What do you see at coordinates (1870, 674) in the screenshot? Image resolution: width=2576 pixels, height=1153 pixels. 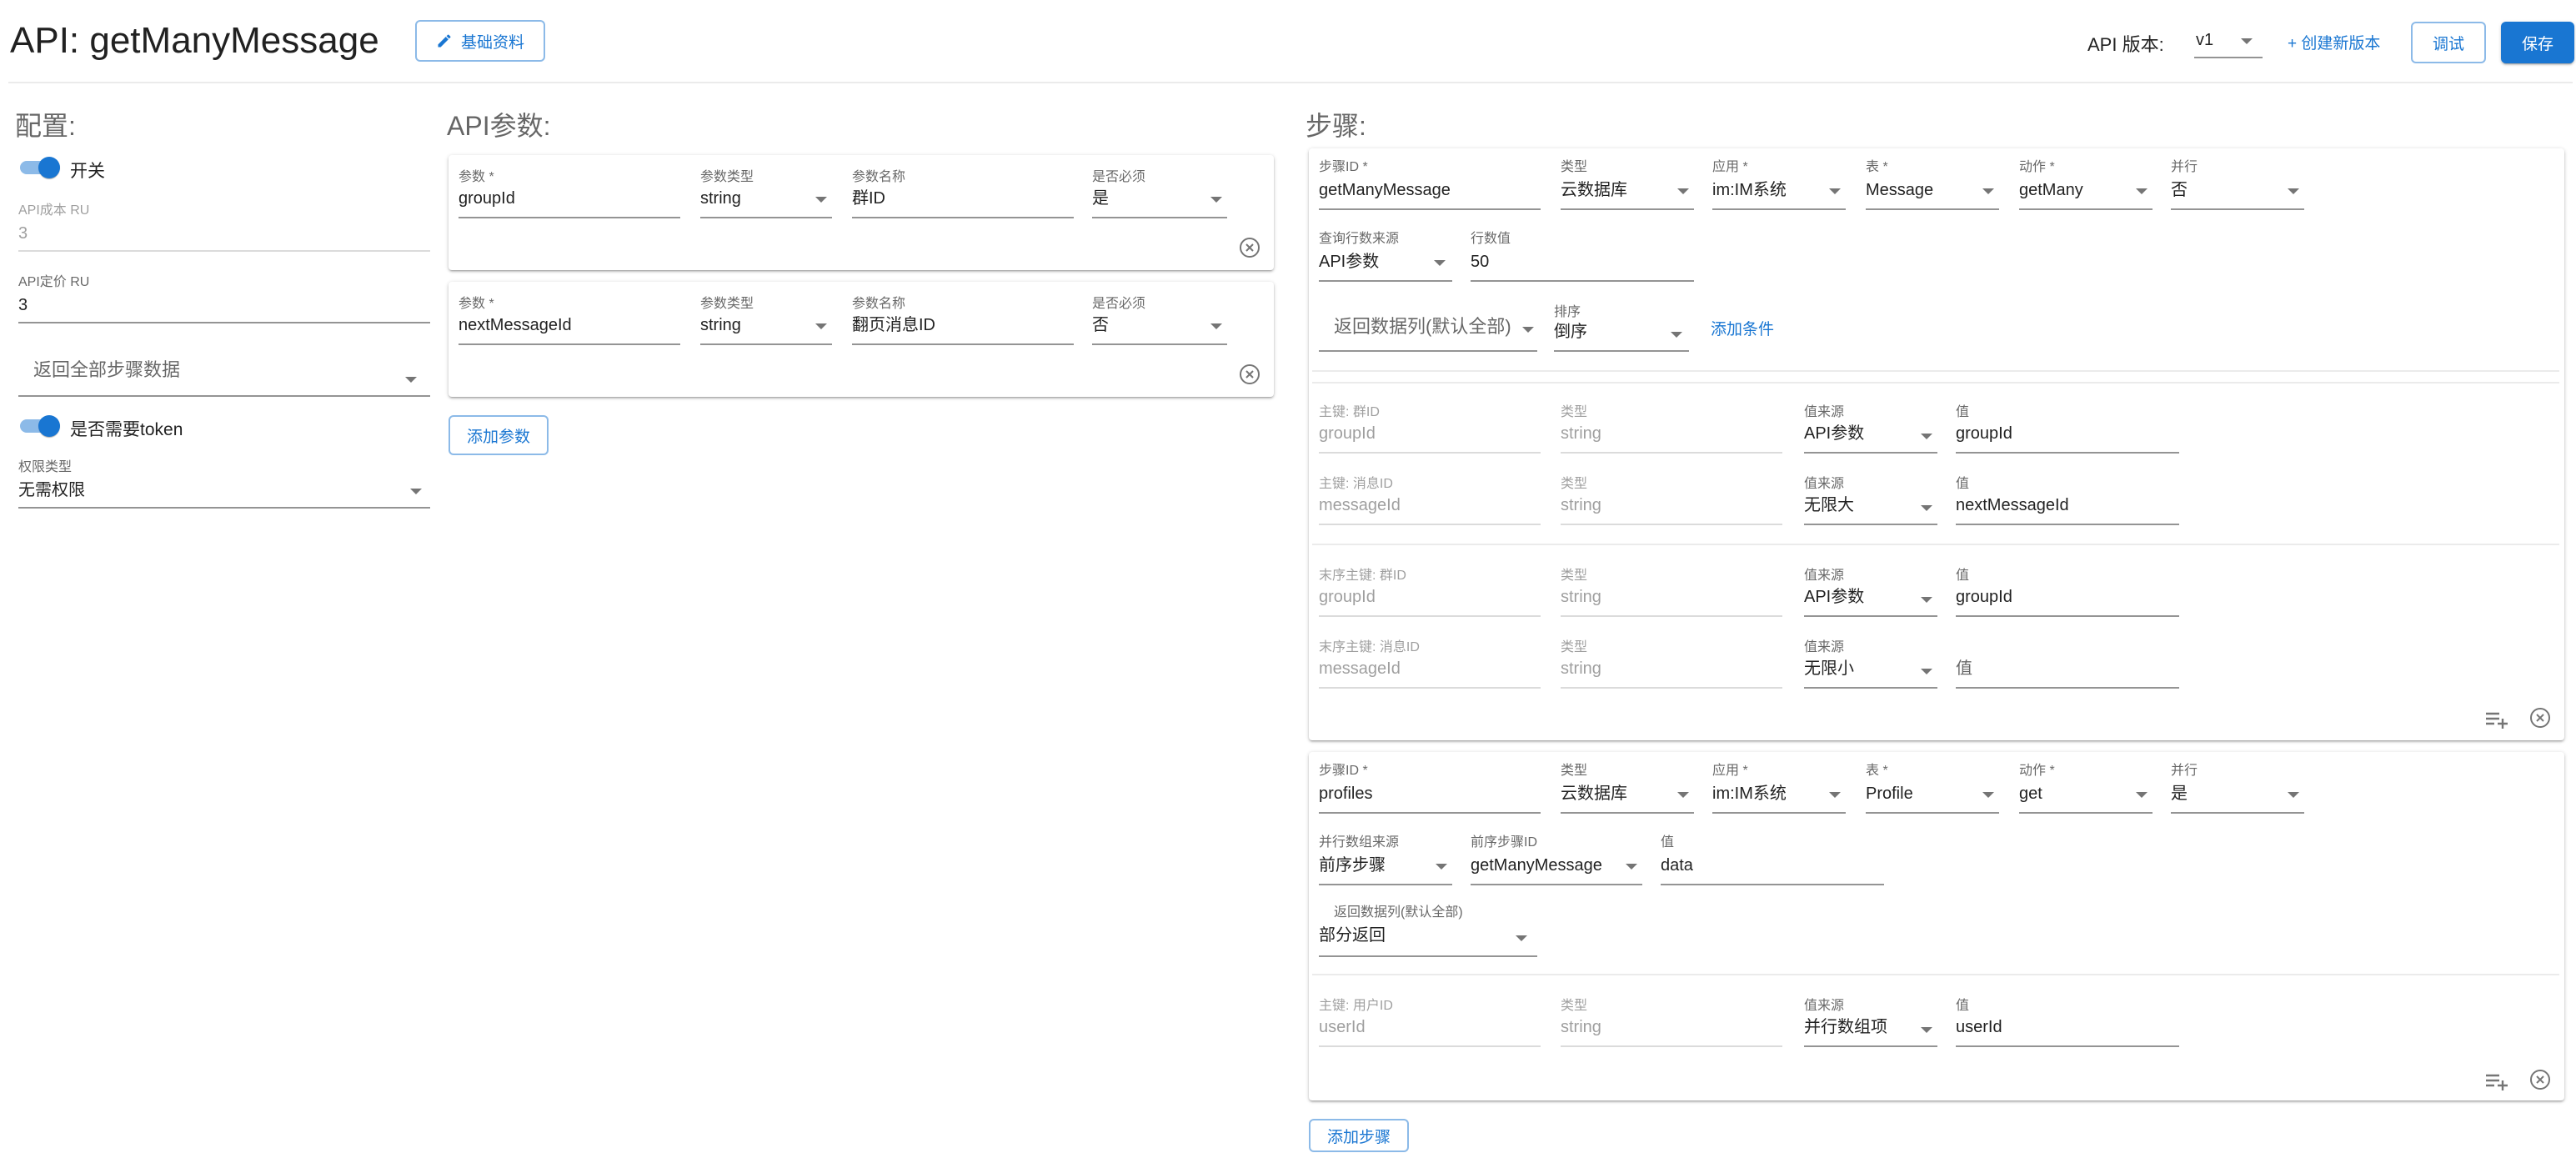 I see `cond-source-select: 无限小` at bounding box center [1870, 674].